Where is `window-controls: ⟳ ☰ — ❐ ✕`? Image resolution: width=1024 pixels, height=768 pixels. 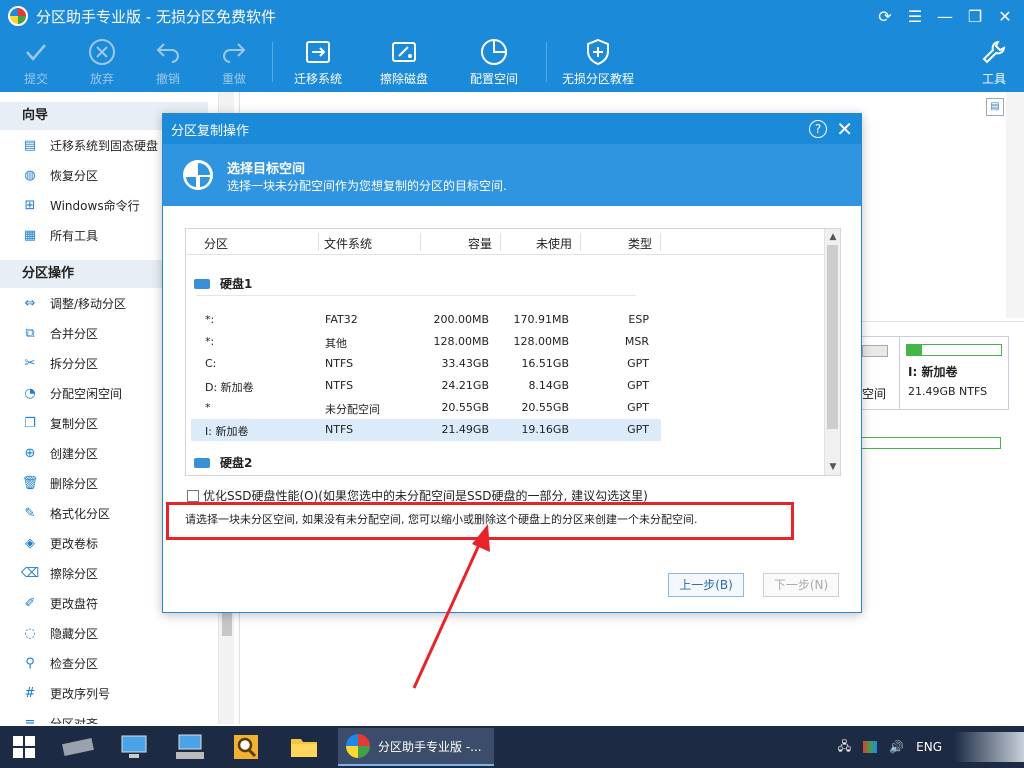 window-controls: ⟳ ☰ — ❐ ✕ is located at coordinates (945, 16).